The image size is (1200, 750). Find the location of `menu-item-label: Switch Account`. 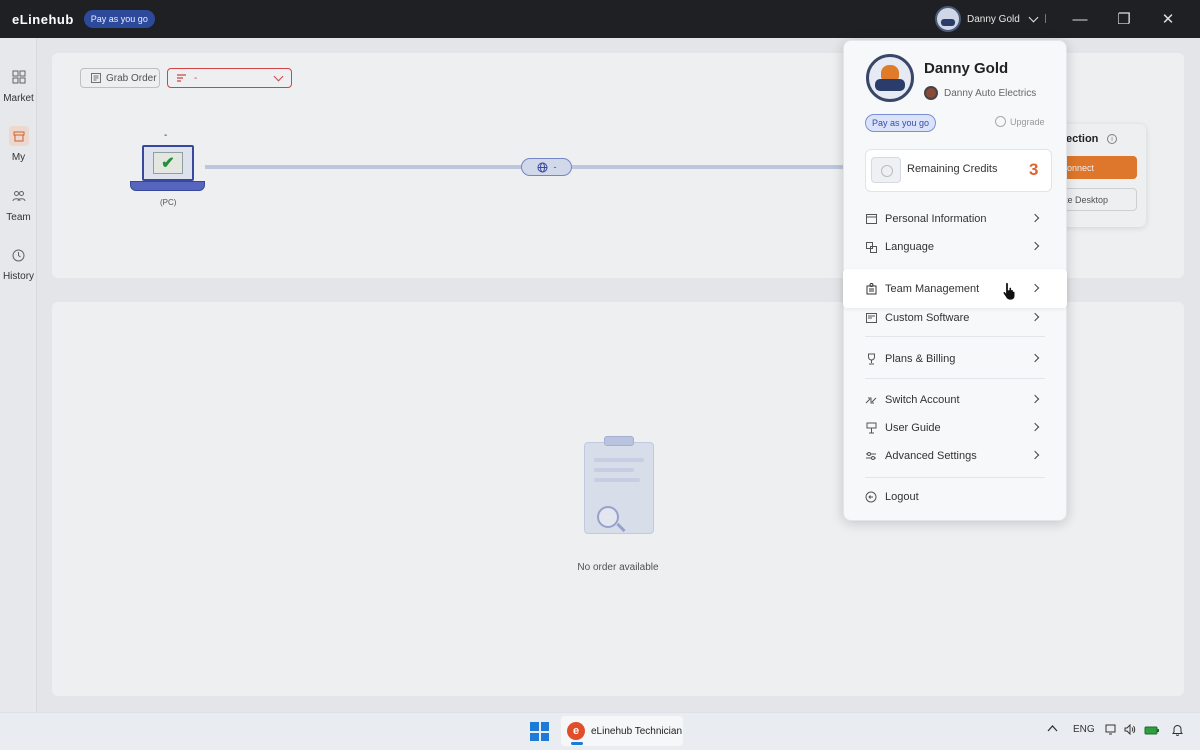

menu-item-label: Switch Account is located at coordinates (922, 400).